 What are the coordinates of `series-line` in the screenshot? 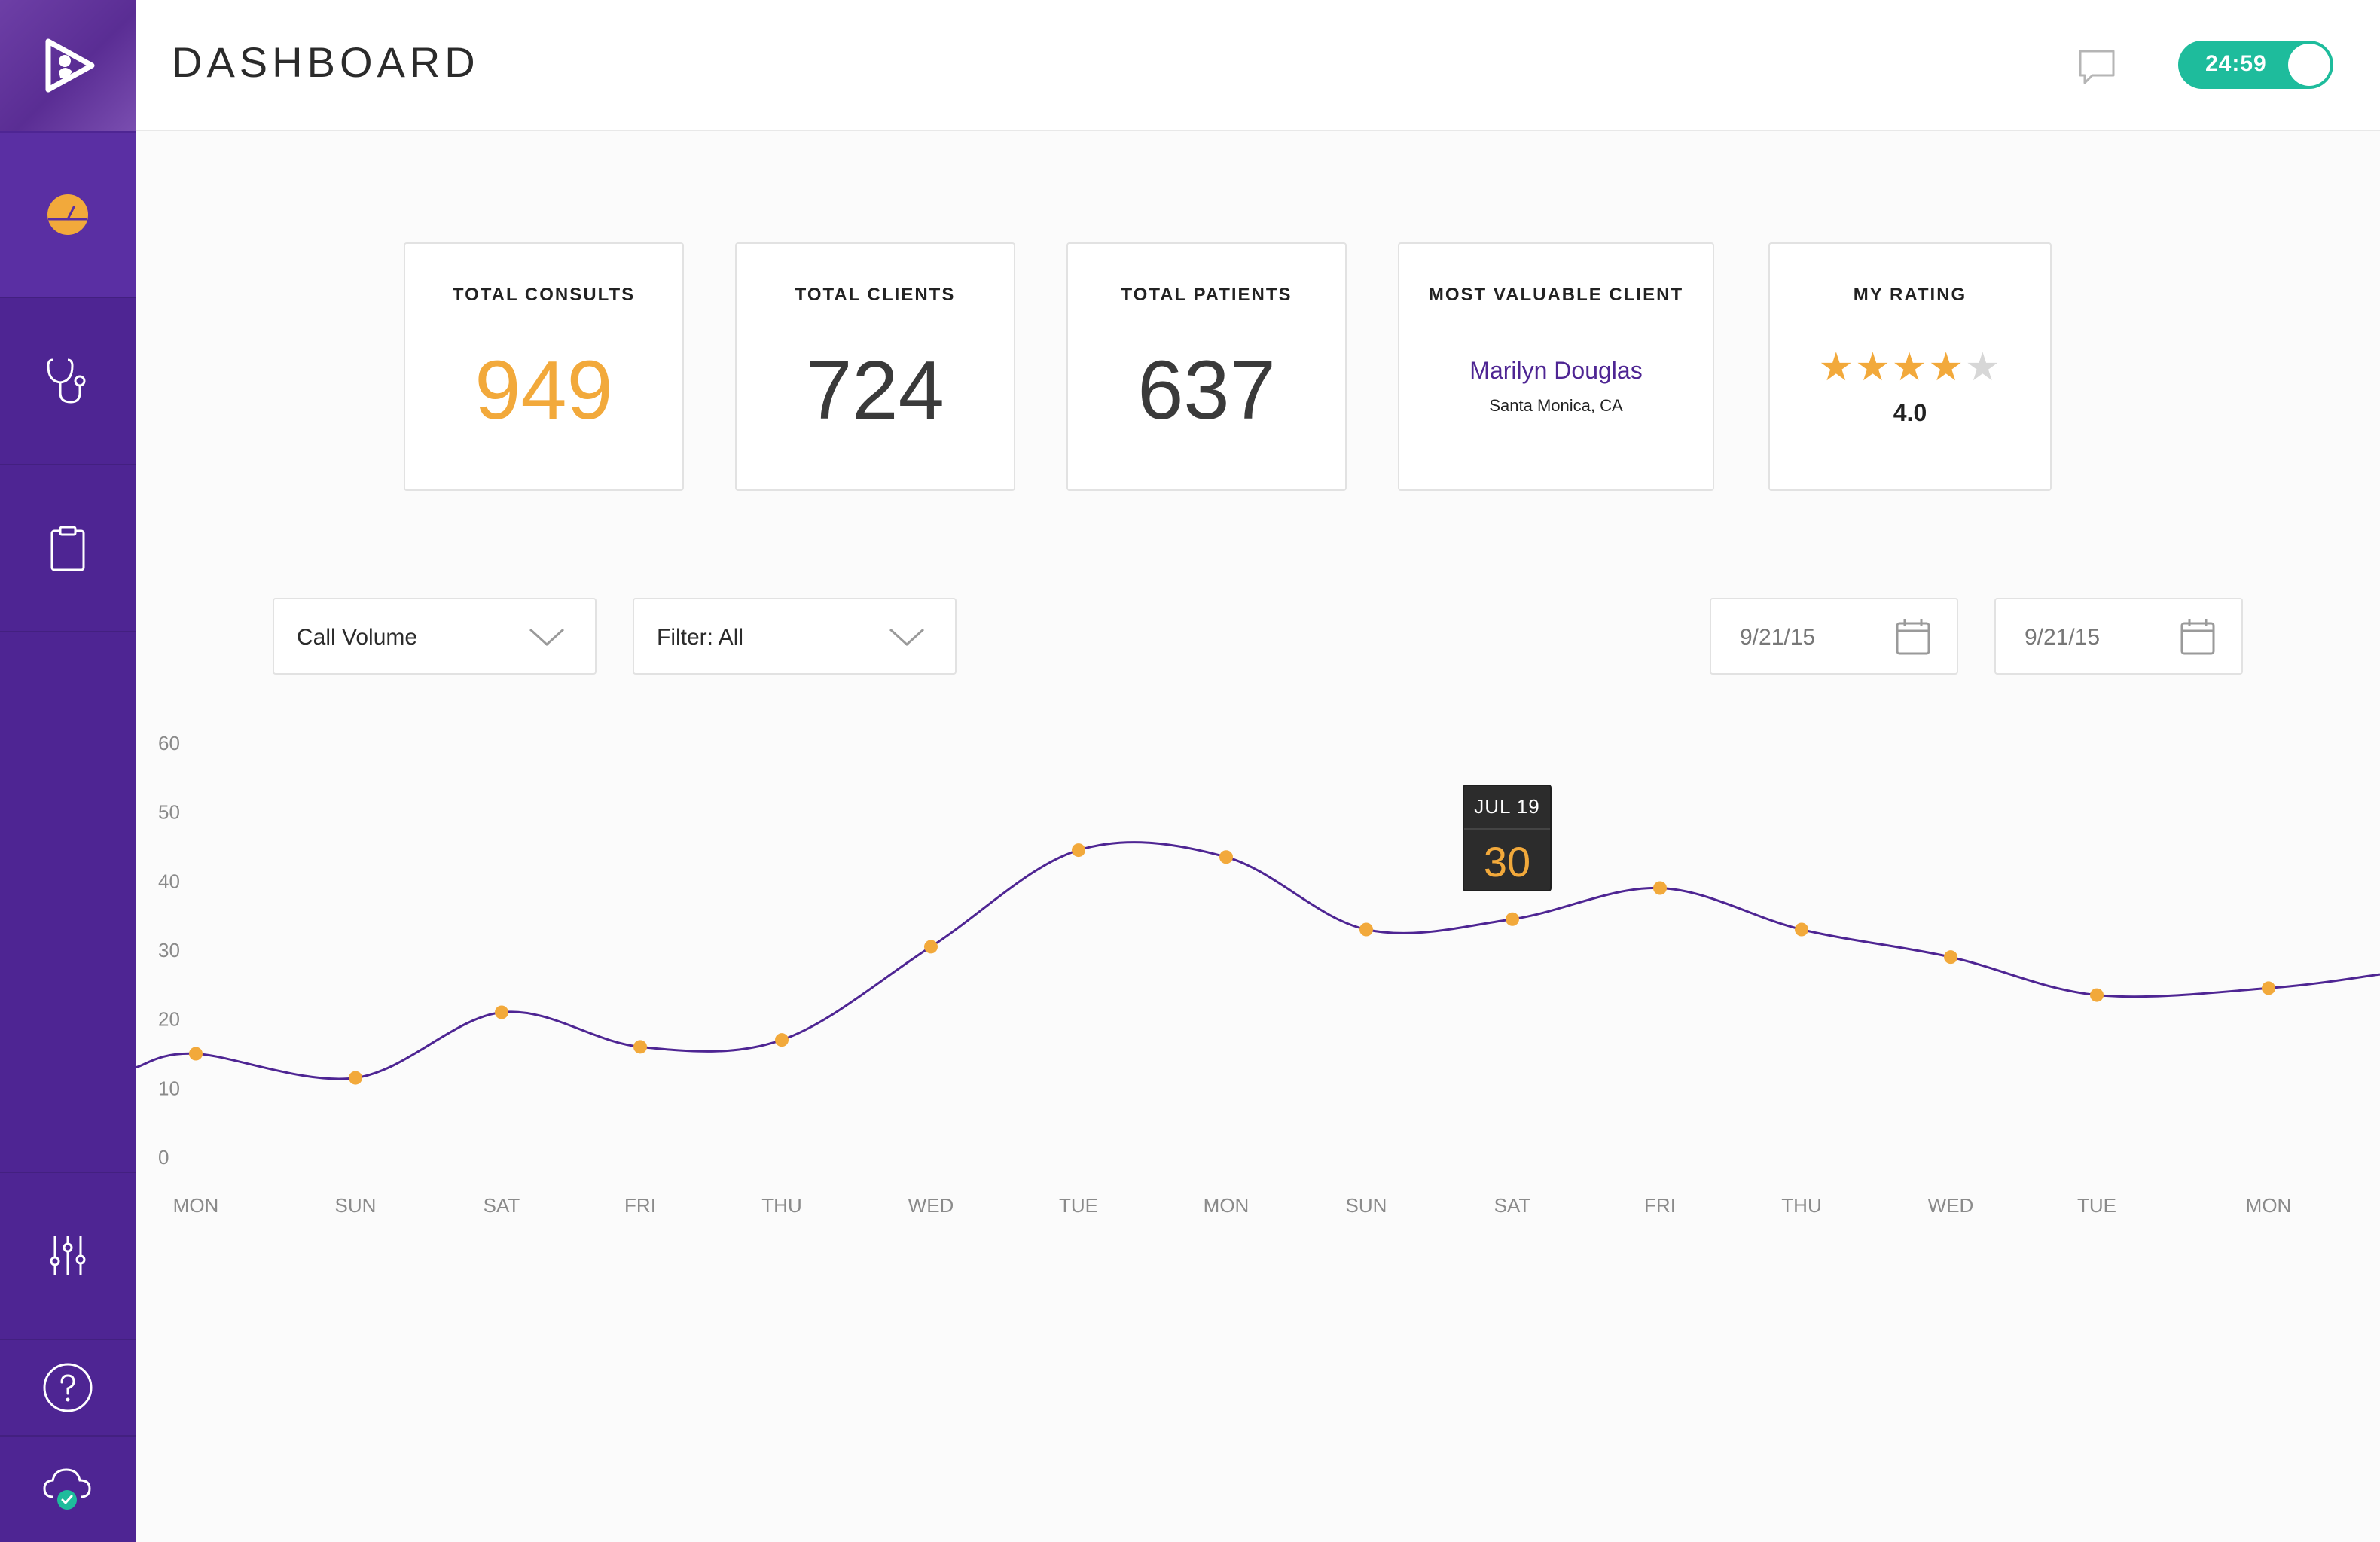 It's located at (1258, 960).